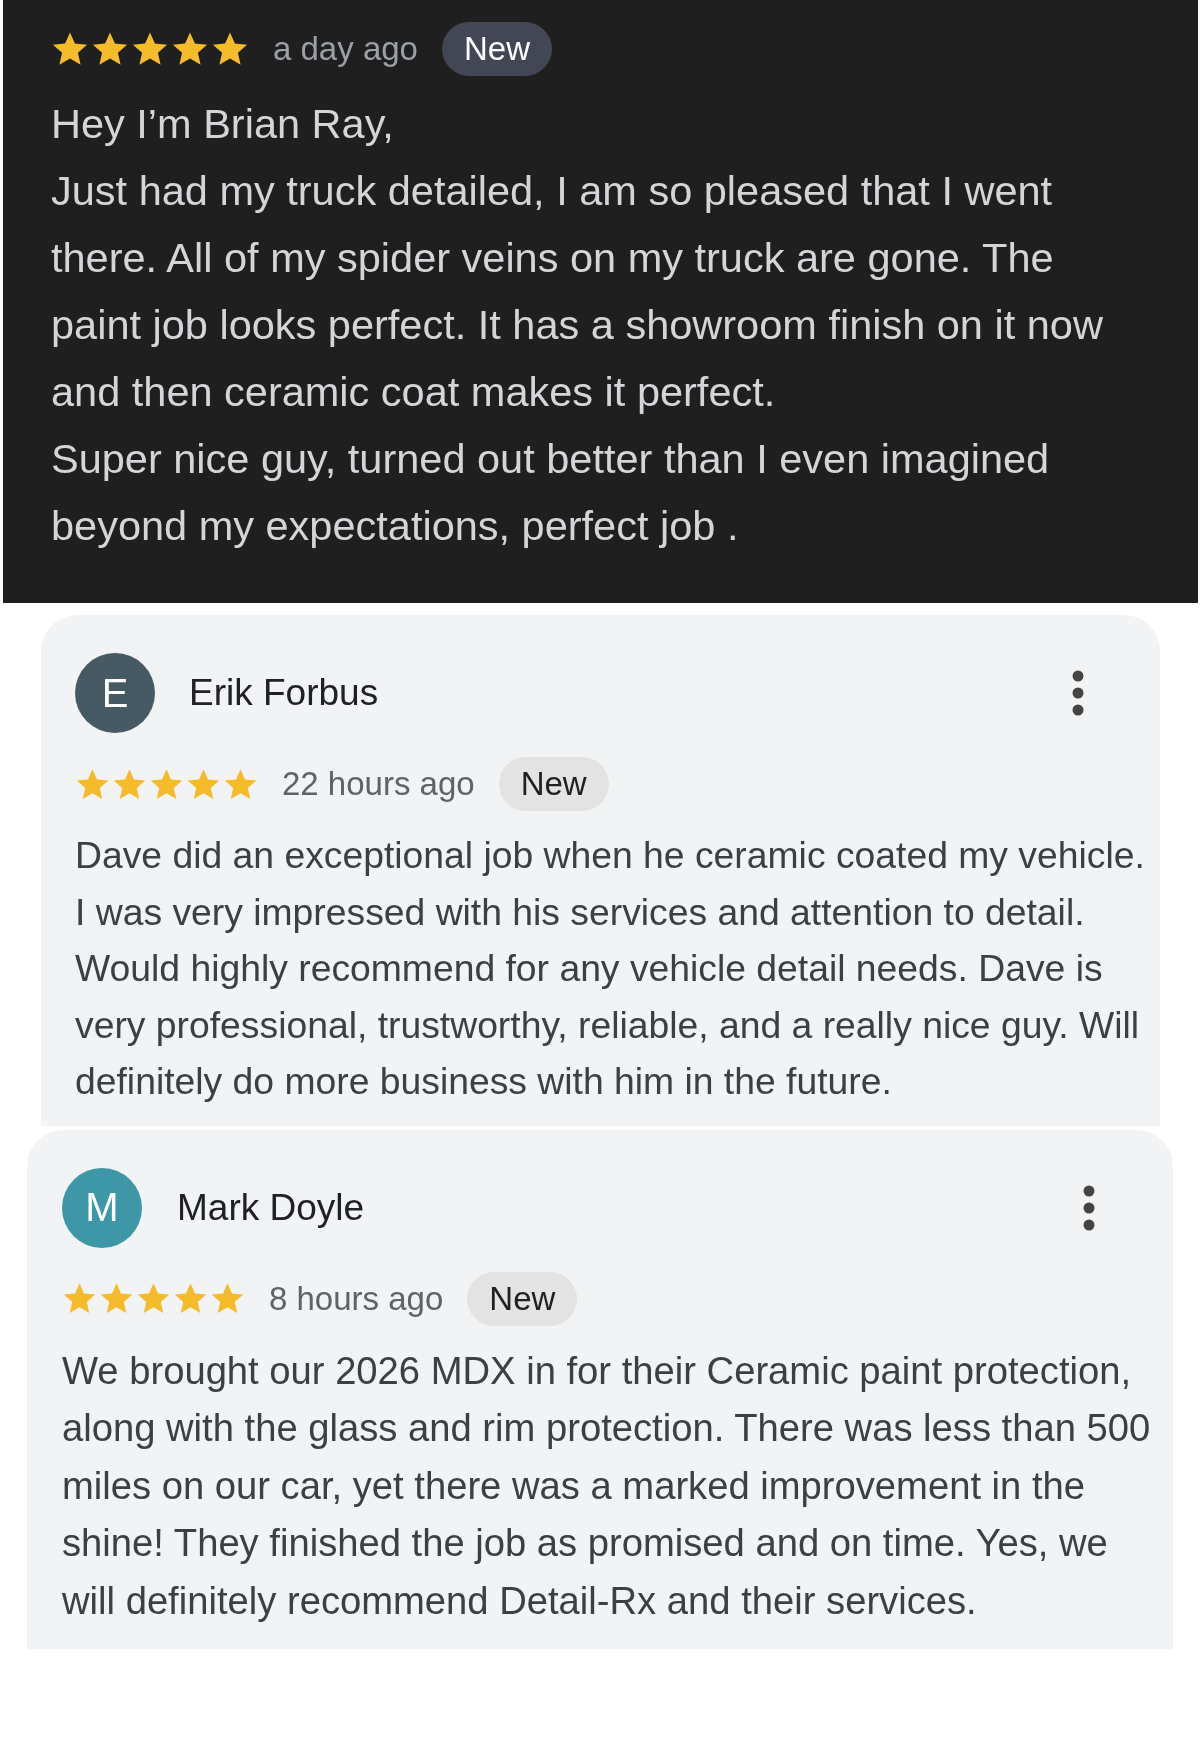 The width and height of the screenshot is (1200, 1755). Describe the element at coordinates (378, 784) in the screenshot. I see `review-time: 22 hours ago` at that location.